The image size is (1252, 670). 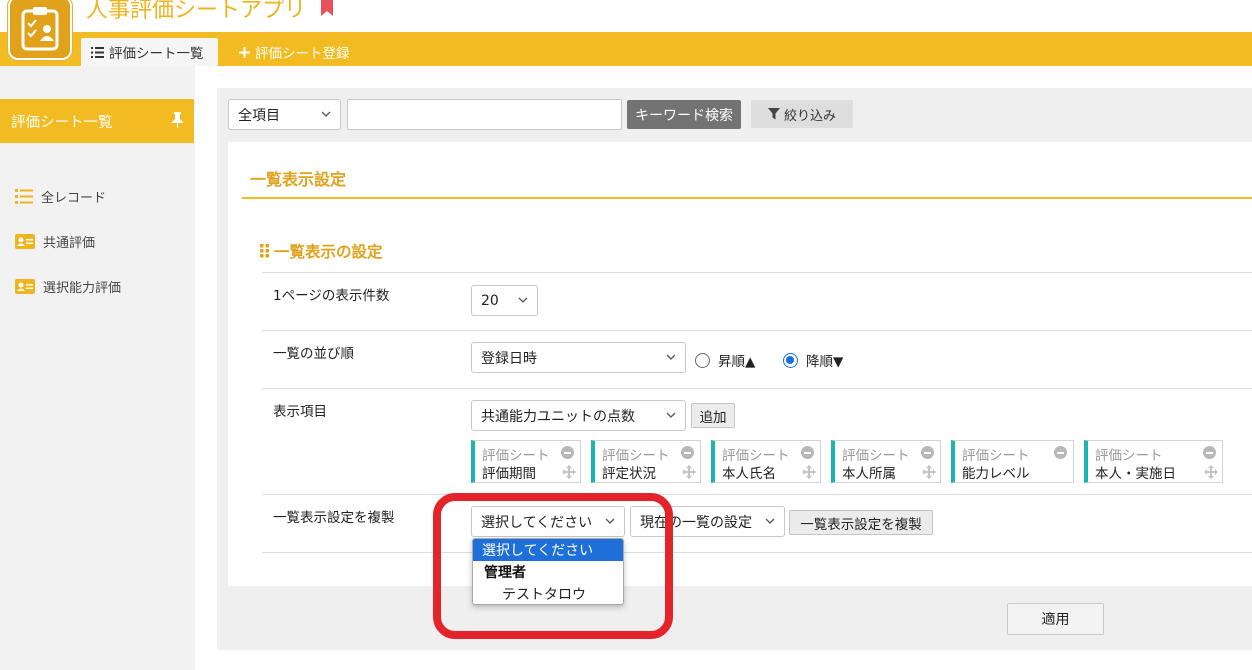 What do you see at coordinates (747, 198) in the screenshot?
I see `divider` at bounding box center [747, 198].